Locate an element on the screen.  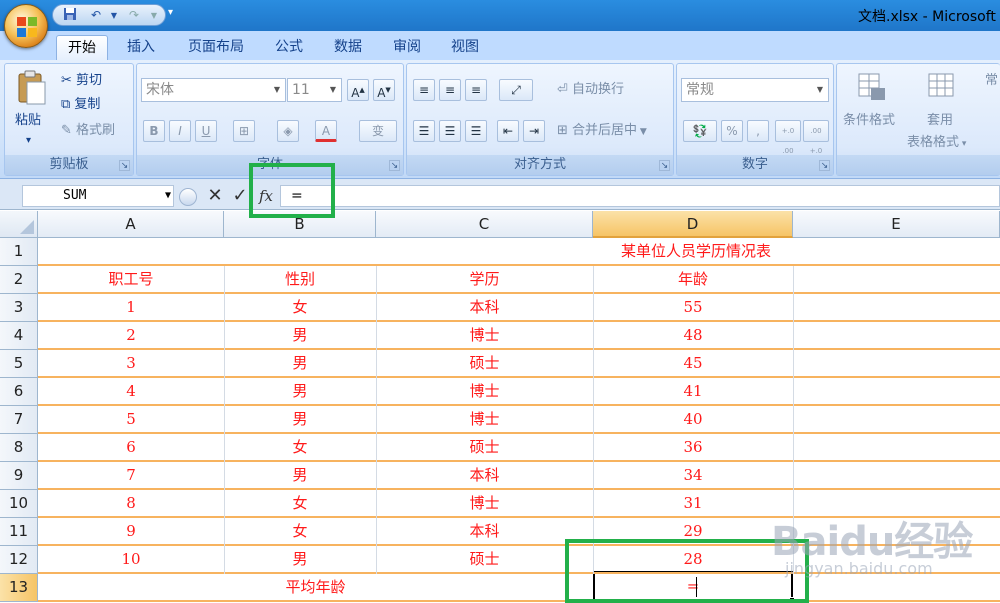
save-icon is located at coordinates (70, 15).